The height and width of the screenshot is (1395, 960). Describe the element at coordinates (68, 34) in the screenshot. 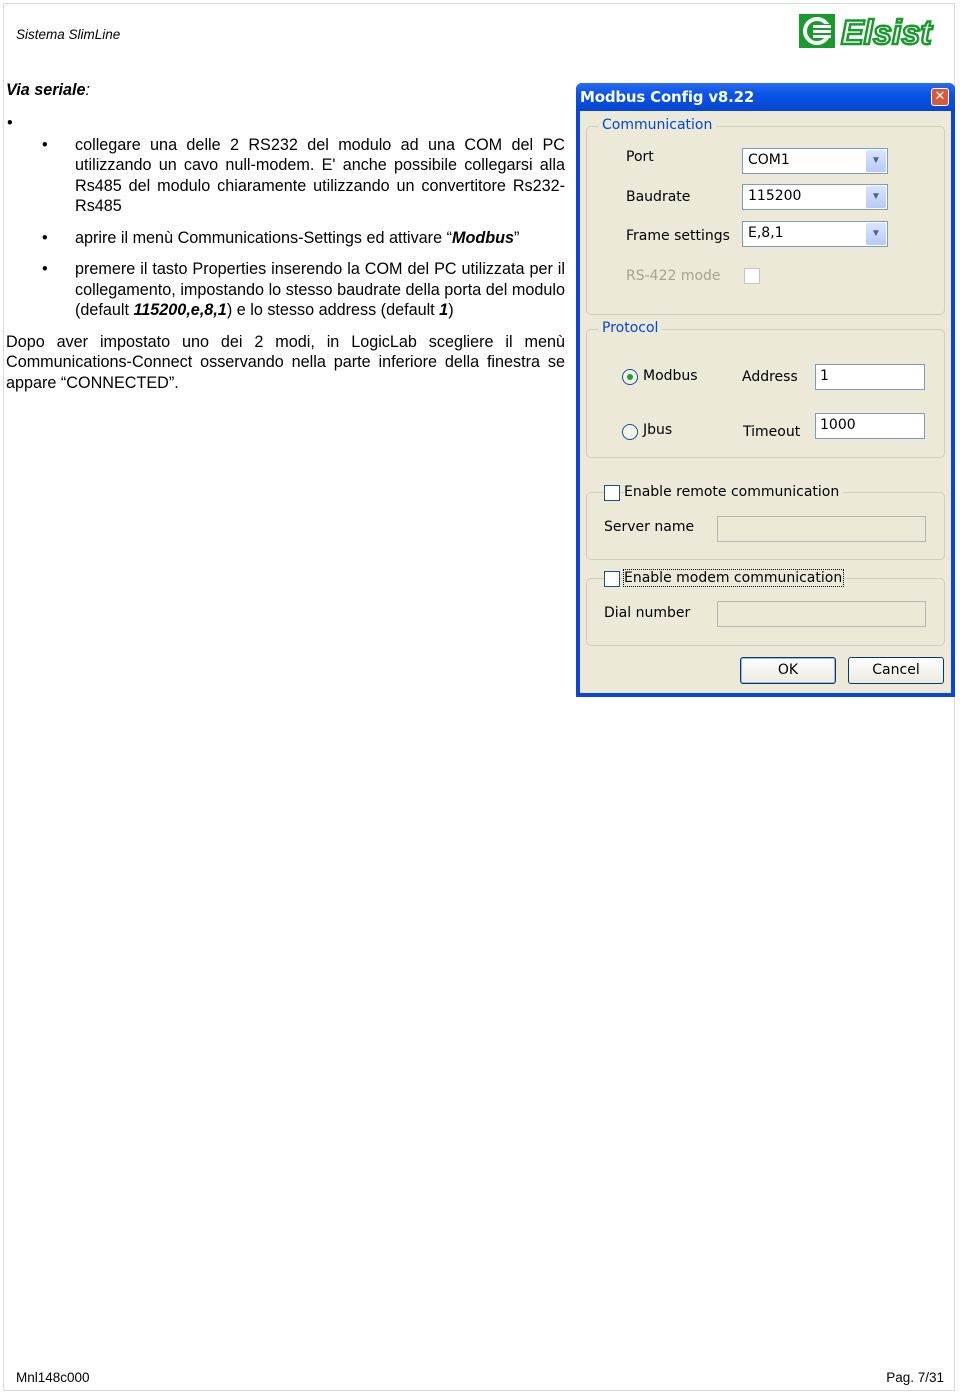

I see `header-title: Sistema SlimLine` at that location.